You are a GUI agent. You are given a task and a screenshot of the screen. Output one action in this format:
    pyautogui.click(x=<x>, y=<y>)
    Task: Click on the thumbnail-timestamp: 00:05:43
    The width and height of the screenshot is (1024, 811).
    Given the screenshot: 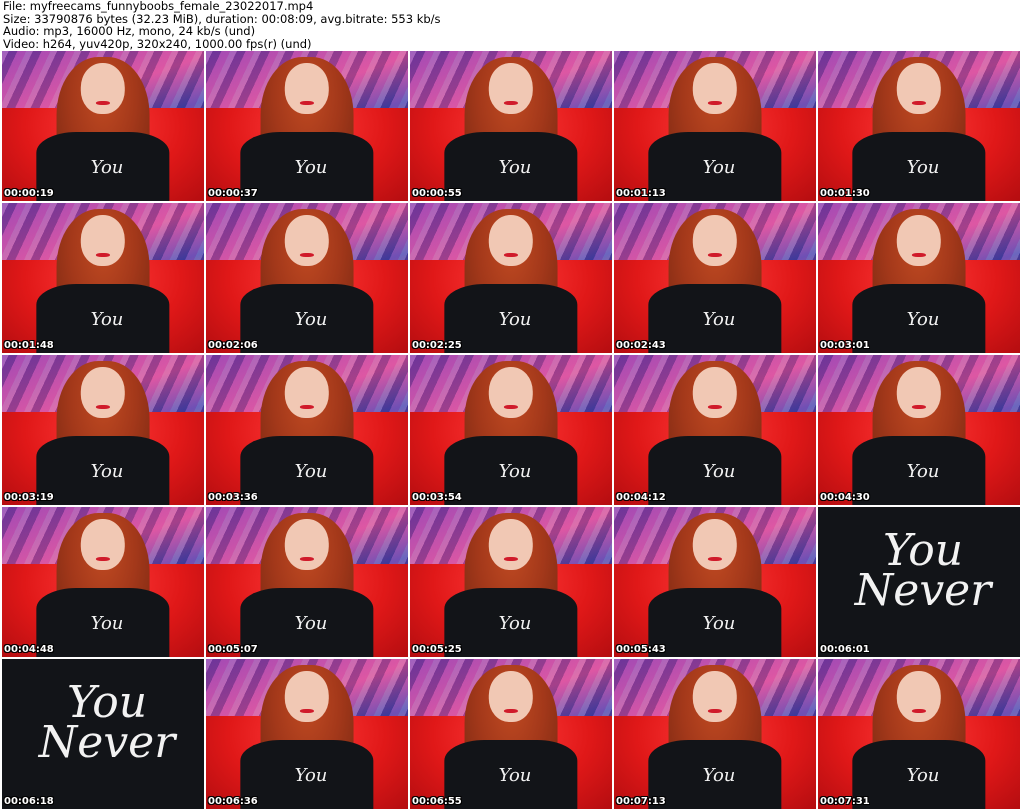 What is the action you would take?
    pyautogui.click(x=641, y=649)
    